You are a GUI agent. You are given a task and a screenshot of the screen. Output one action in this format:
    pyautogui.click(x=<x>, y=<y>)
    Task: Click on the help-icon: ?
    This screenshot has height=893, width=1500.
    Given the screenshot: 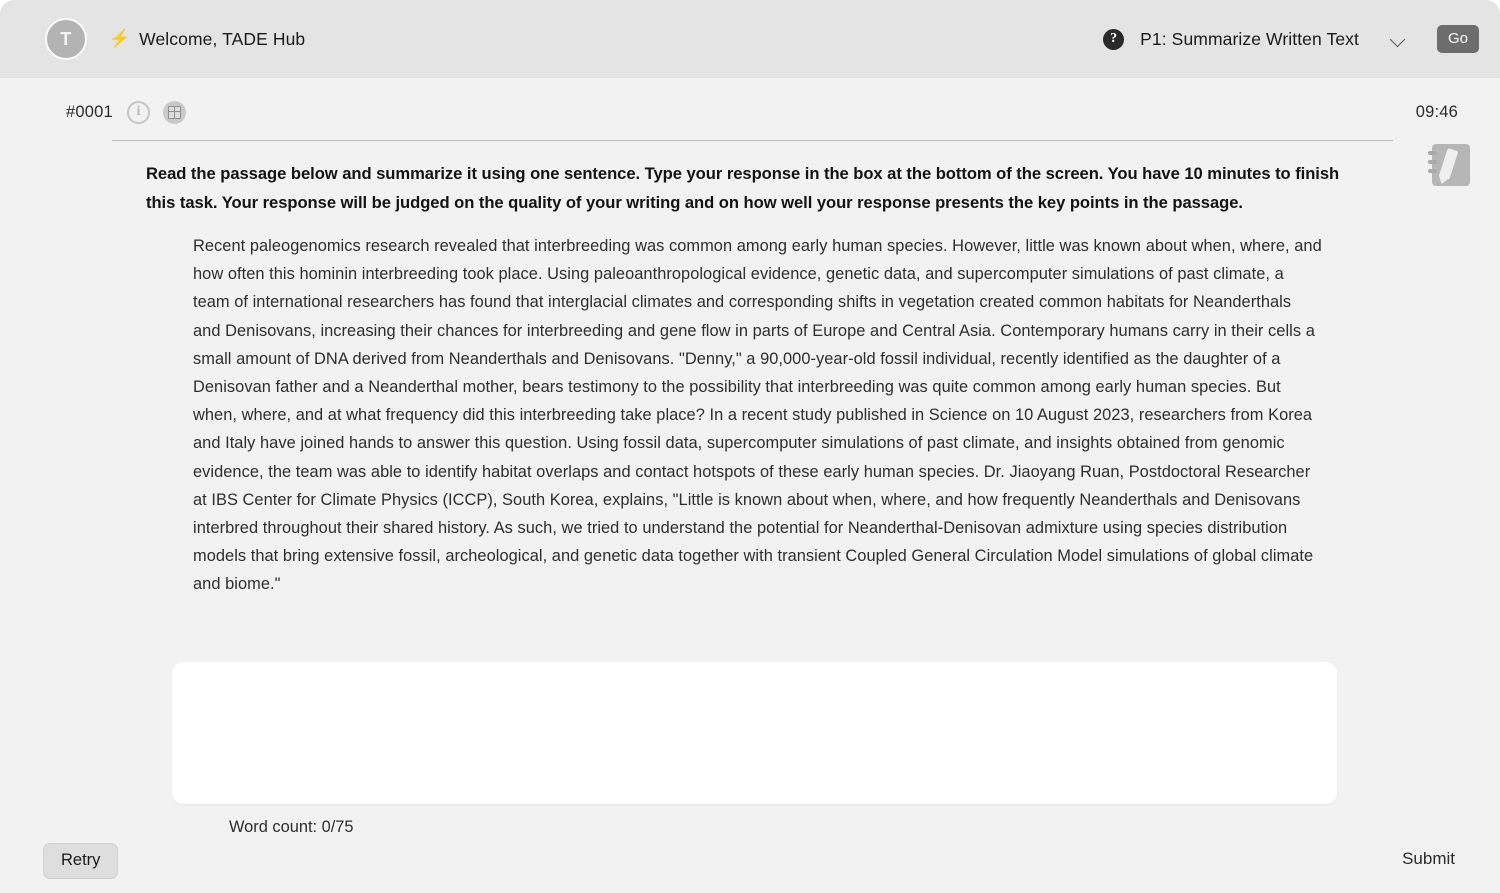 What is the action you would take?
    pyautogui.click(x=1114, y=39)
    